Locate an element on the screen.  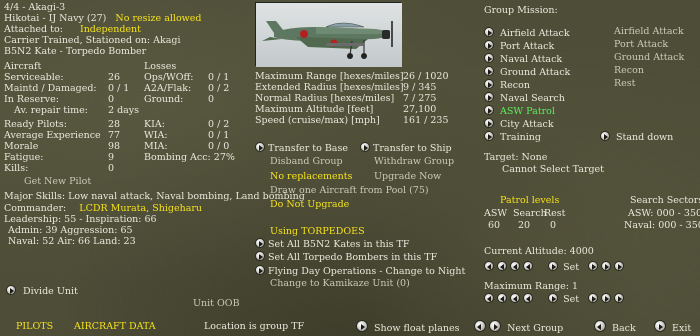
mission-ground-attack: Ground Attack is located at coordinates (527, 72).